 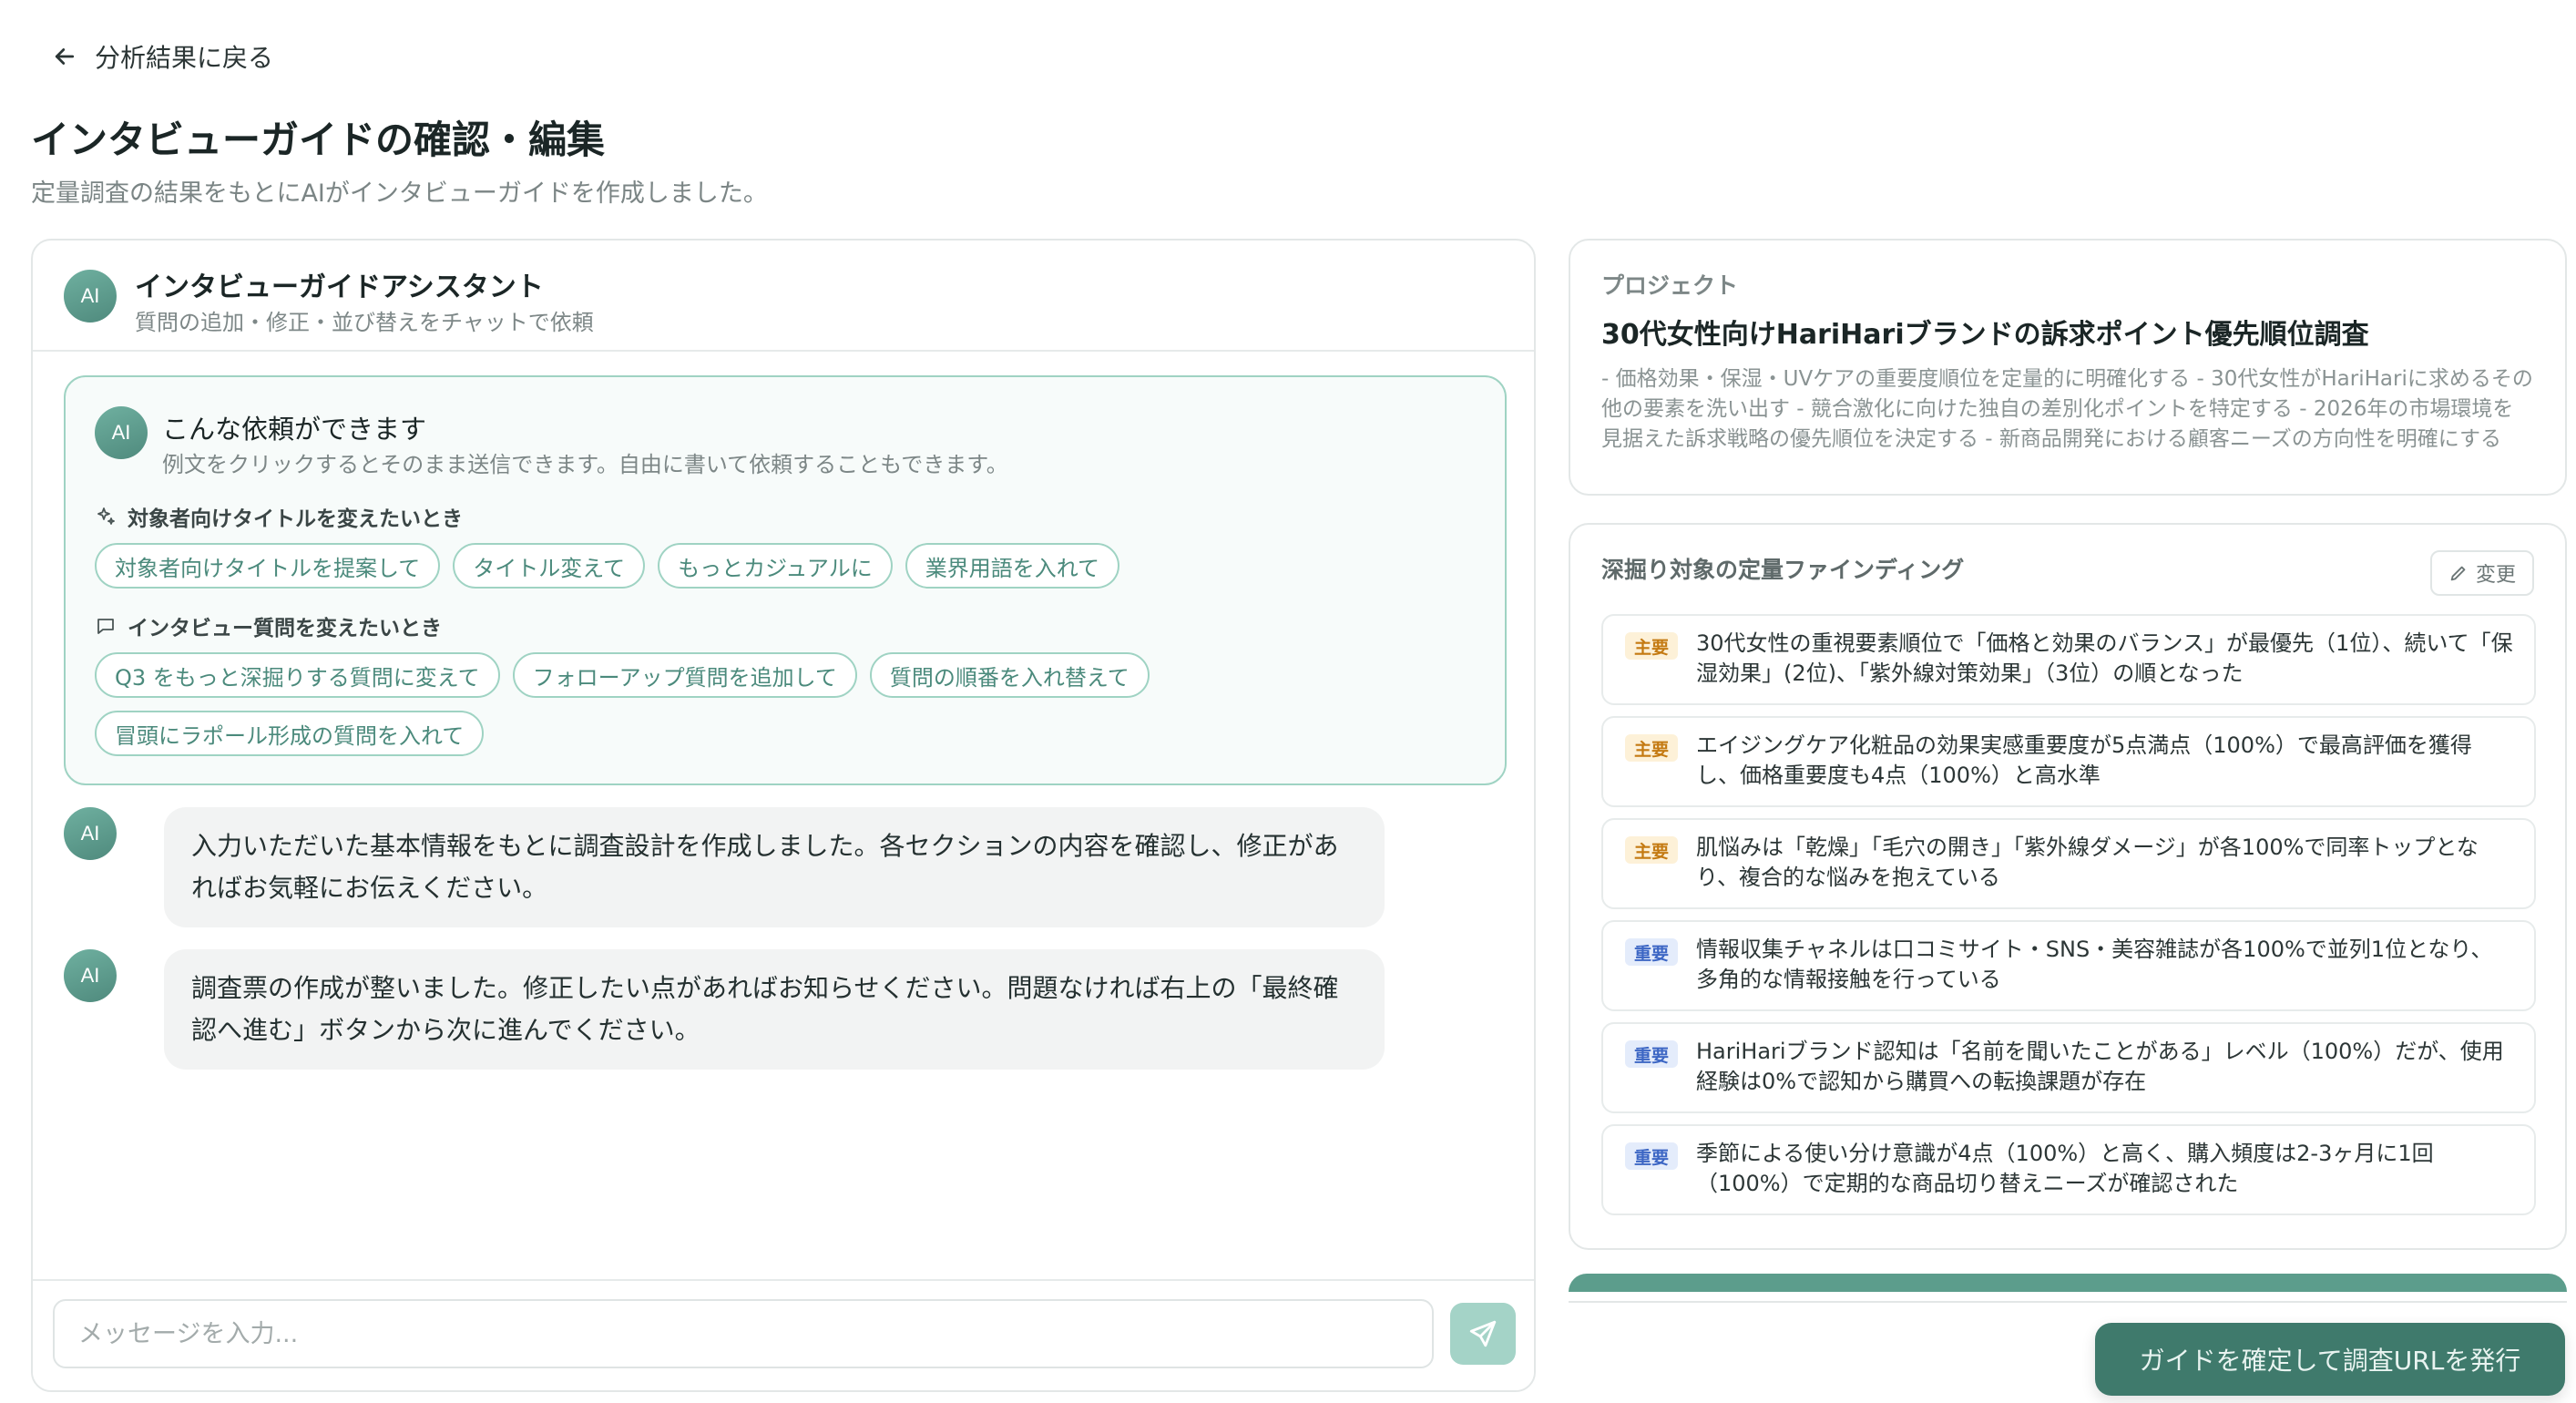 What do you see at coordinates (1670, 286) in the screenshot?
I see `project-label: プロジェクト` at bounding box center [1670, 286].